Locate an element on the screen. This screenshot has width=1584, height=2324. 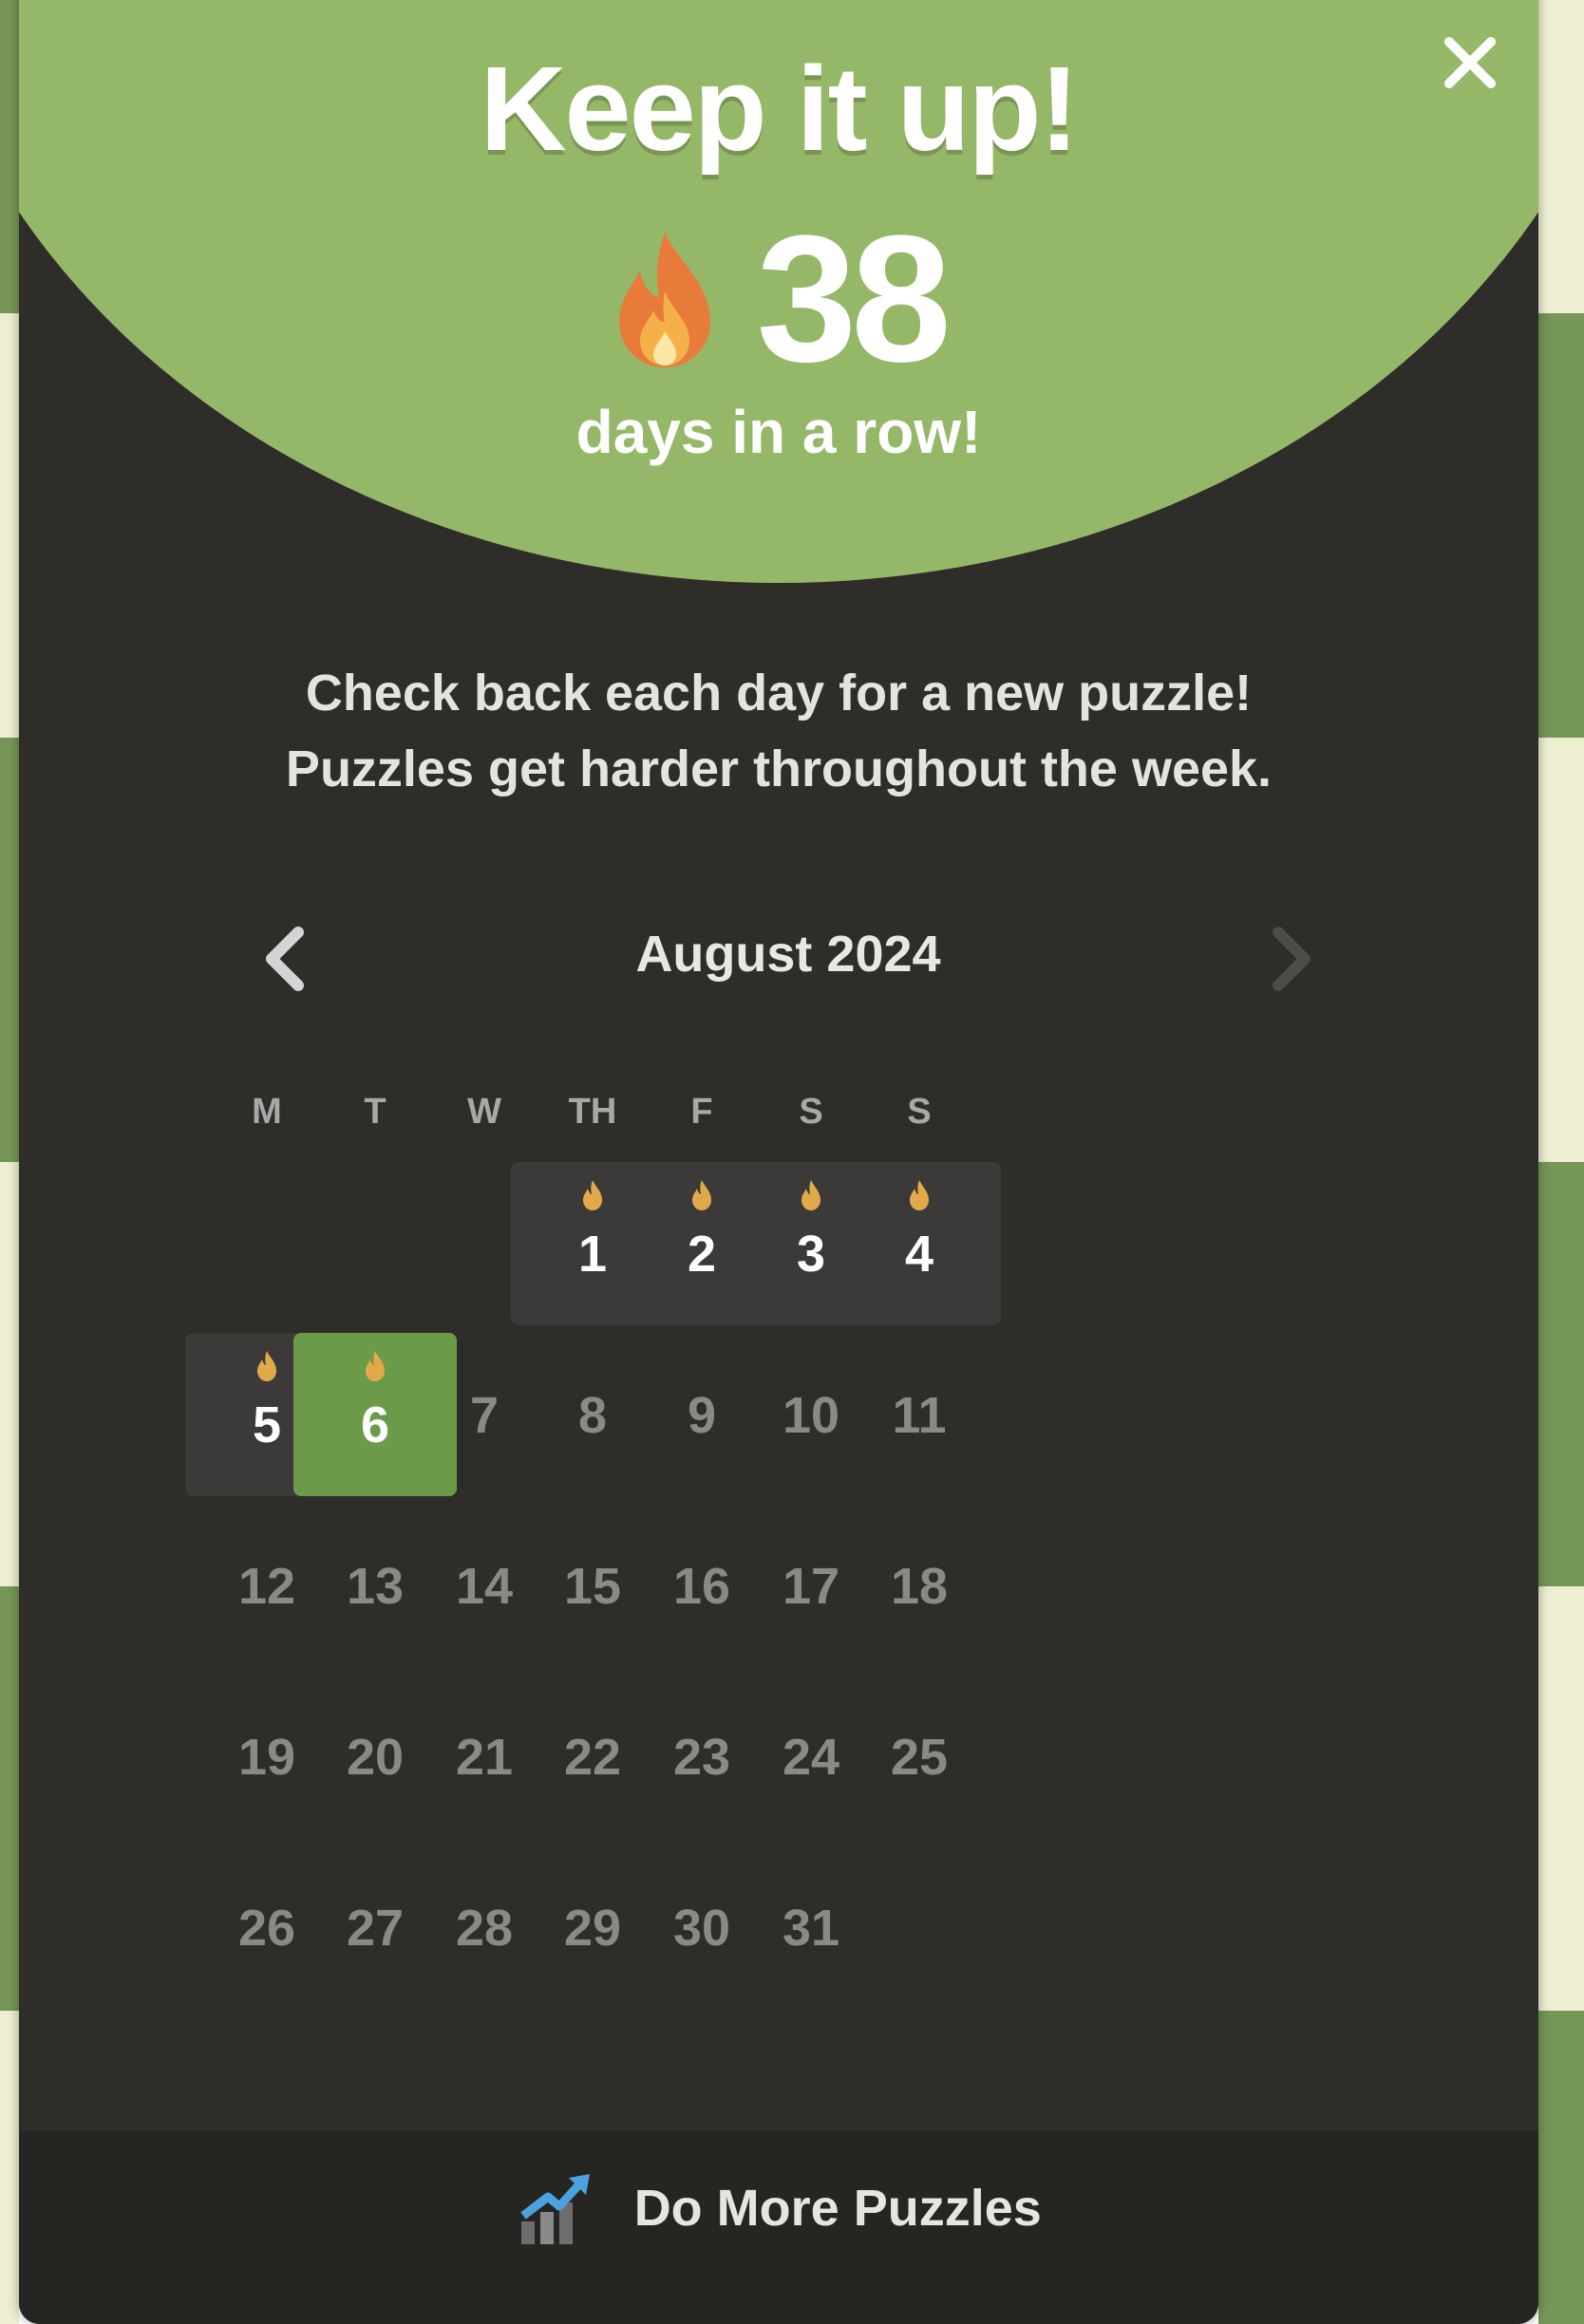
do-more-puzzles-label: Do More Puzzles is located at coordinates (837, 2208).